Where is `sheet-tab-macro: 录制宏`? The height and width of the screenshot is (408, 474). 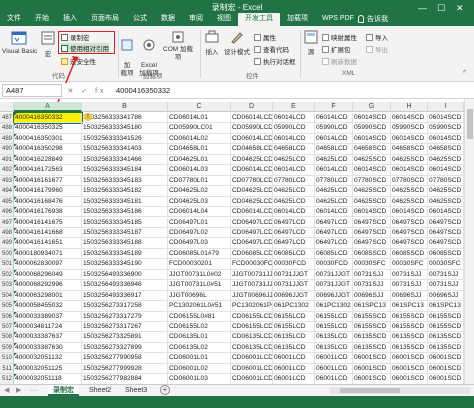
sheet-tab-macro: 录制宏 is located at coordinates (63, 390).